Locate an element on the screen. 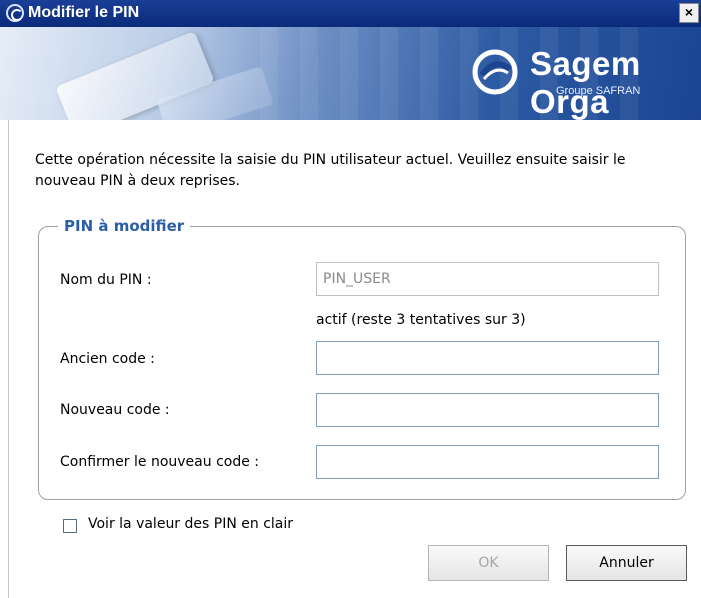  pin-status-text: actif (reste 3 tentatives sur 3) is located at coordinates (421, 320).